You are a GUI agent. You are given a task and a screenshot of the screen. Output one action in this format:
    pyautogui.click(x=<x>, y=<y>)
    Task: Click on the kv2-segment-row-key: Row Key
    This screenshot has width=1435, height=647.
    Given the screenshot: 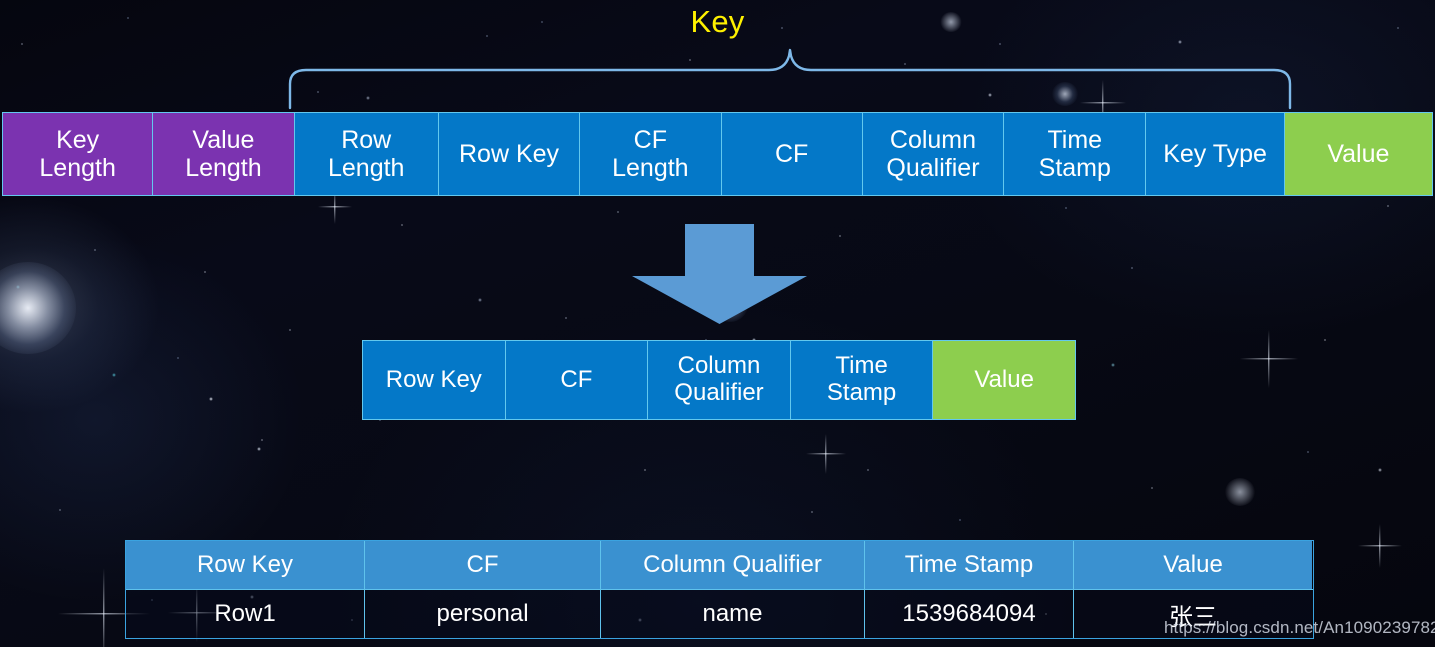 What is the action you would take?
    pyautogui.click(x=434, y=380)
    